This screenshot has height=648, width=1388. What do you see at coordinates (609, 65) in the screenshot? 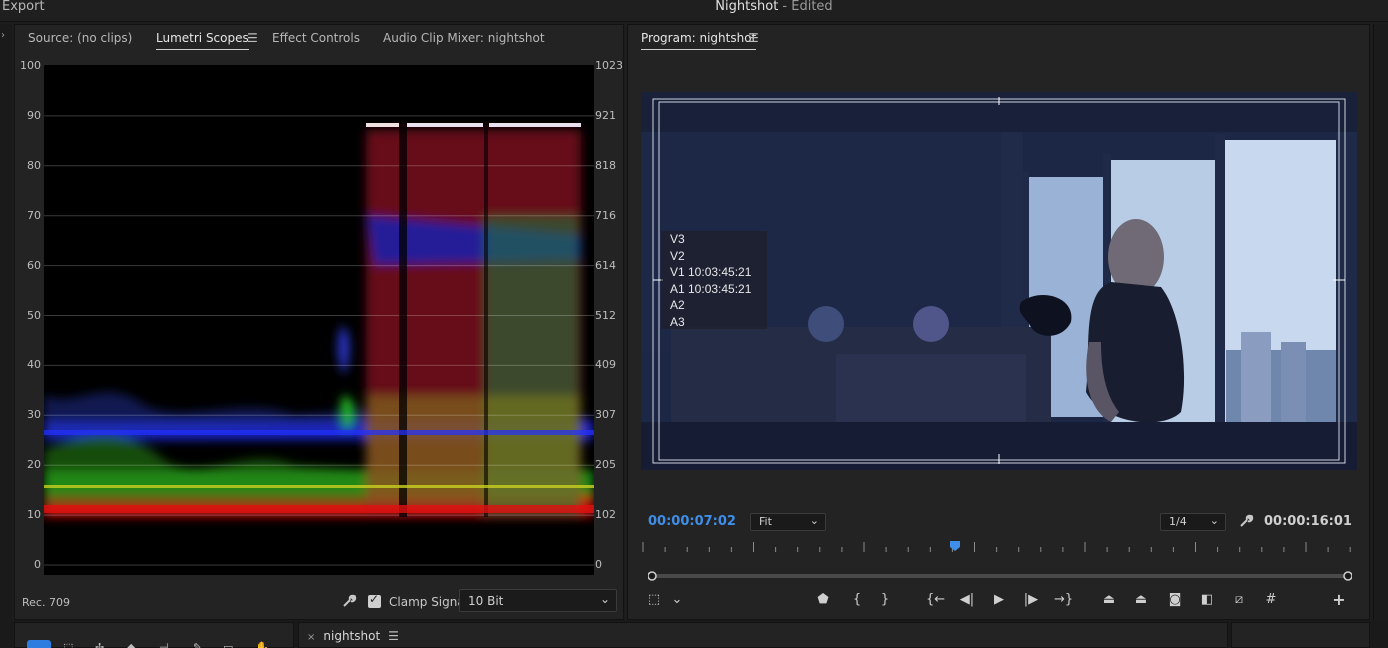
I see `scope-axis-right-label: 1023` at bounding box center [609, 65].